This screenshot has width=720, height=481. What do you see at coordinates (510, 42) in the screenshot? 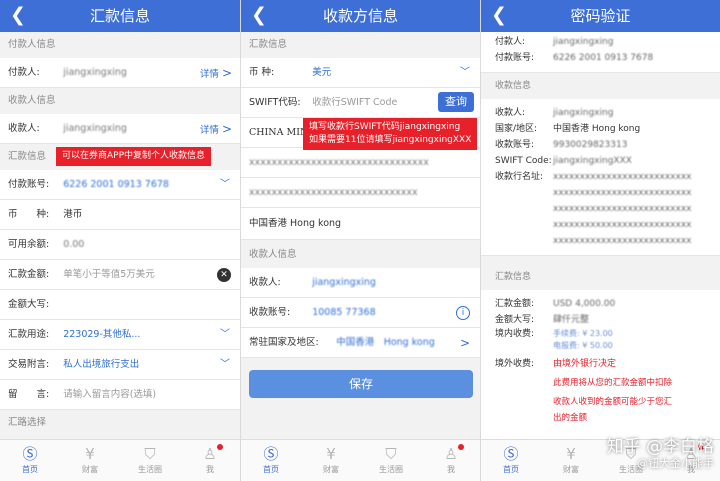
I see `payer-label: 付款人:` at bounding box center [510, 42].